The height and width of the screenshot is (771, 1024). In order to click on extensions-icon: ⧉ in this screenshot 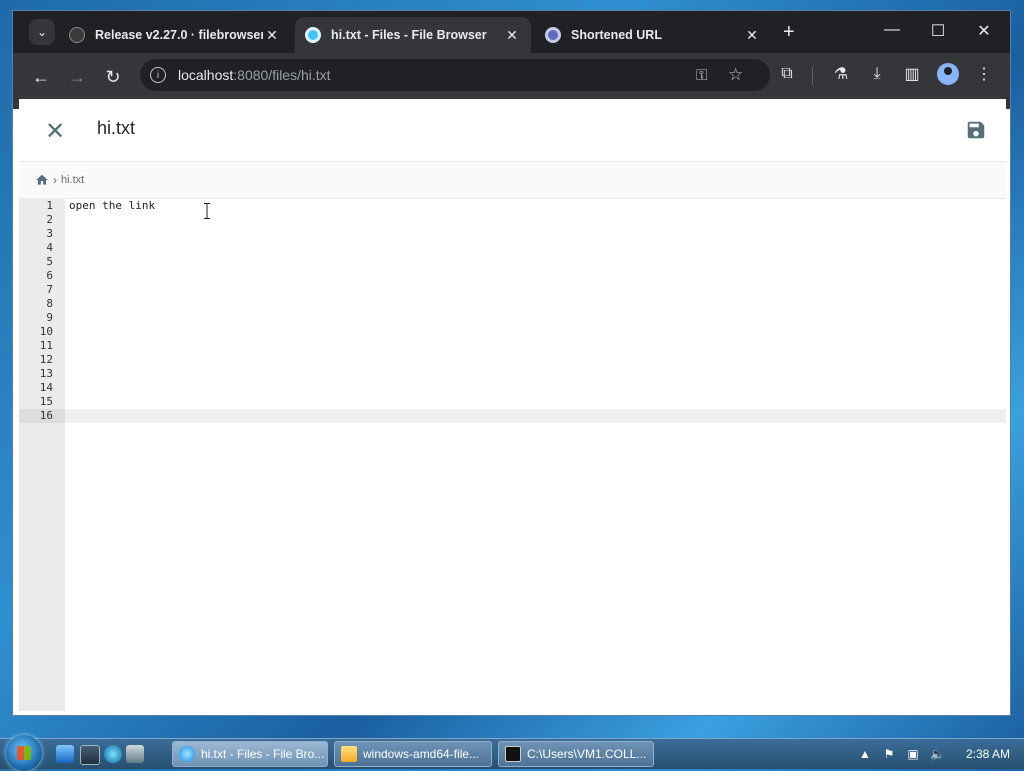, I will do `click(787, 74)`.